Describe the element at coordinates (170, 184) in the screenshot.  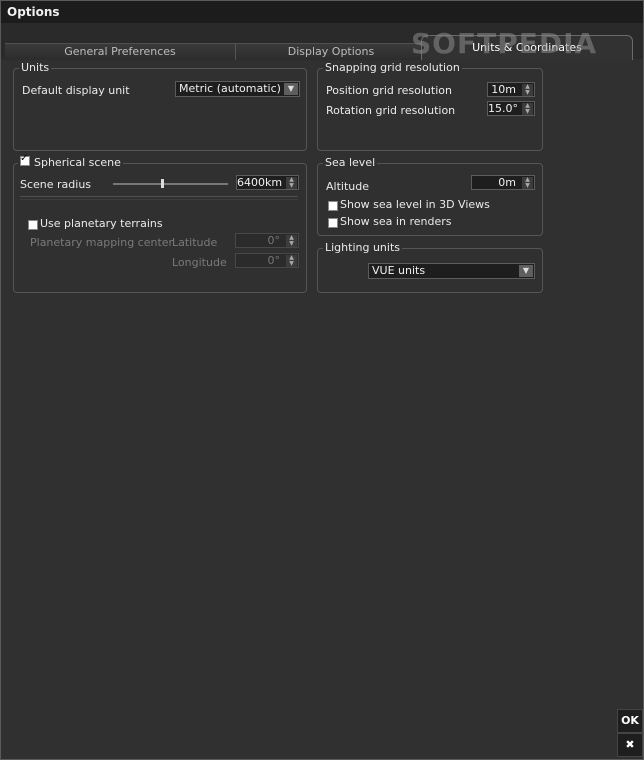
I see `scene-radius-slider` at that location.